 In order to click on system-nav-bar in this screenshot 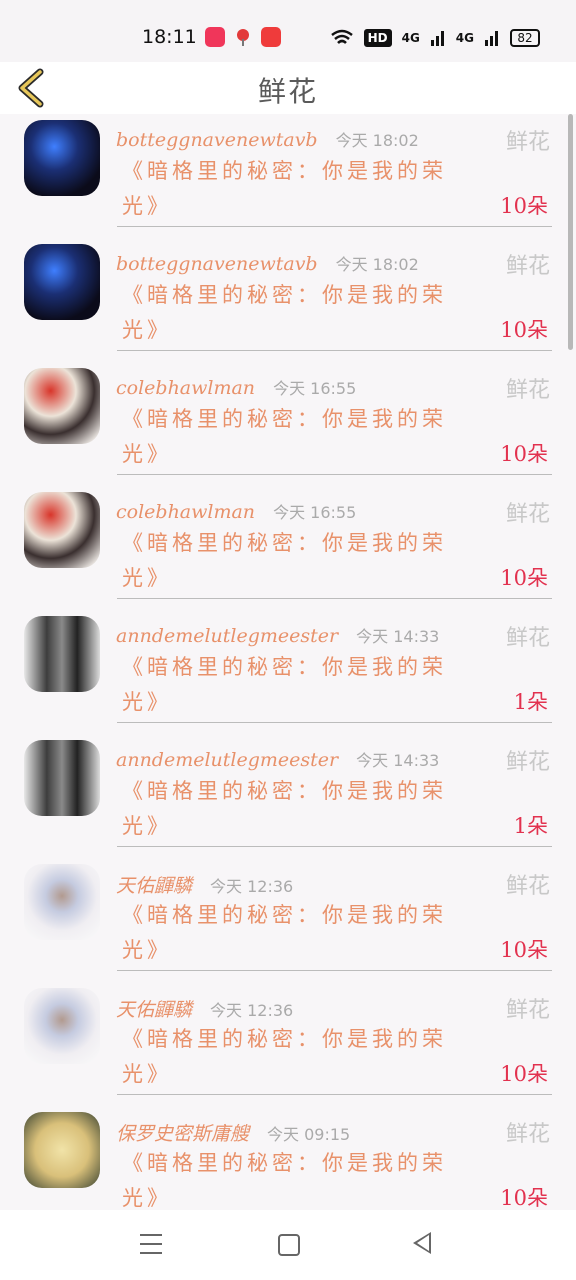, I will do `click(288, 1245)`.